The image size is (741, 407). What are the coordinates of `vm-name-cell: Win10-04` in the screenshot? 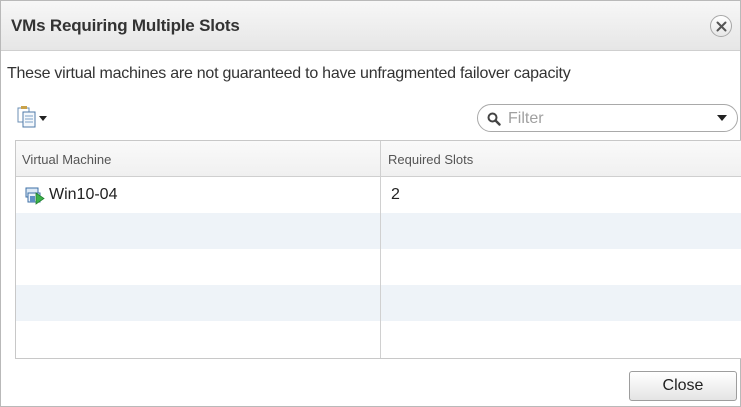 It's located at (83, 195).